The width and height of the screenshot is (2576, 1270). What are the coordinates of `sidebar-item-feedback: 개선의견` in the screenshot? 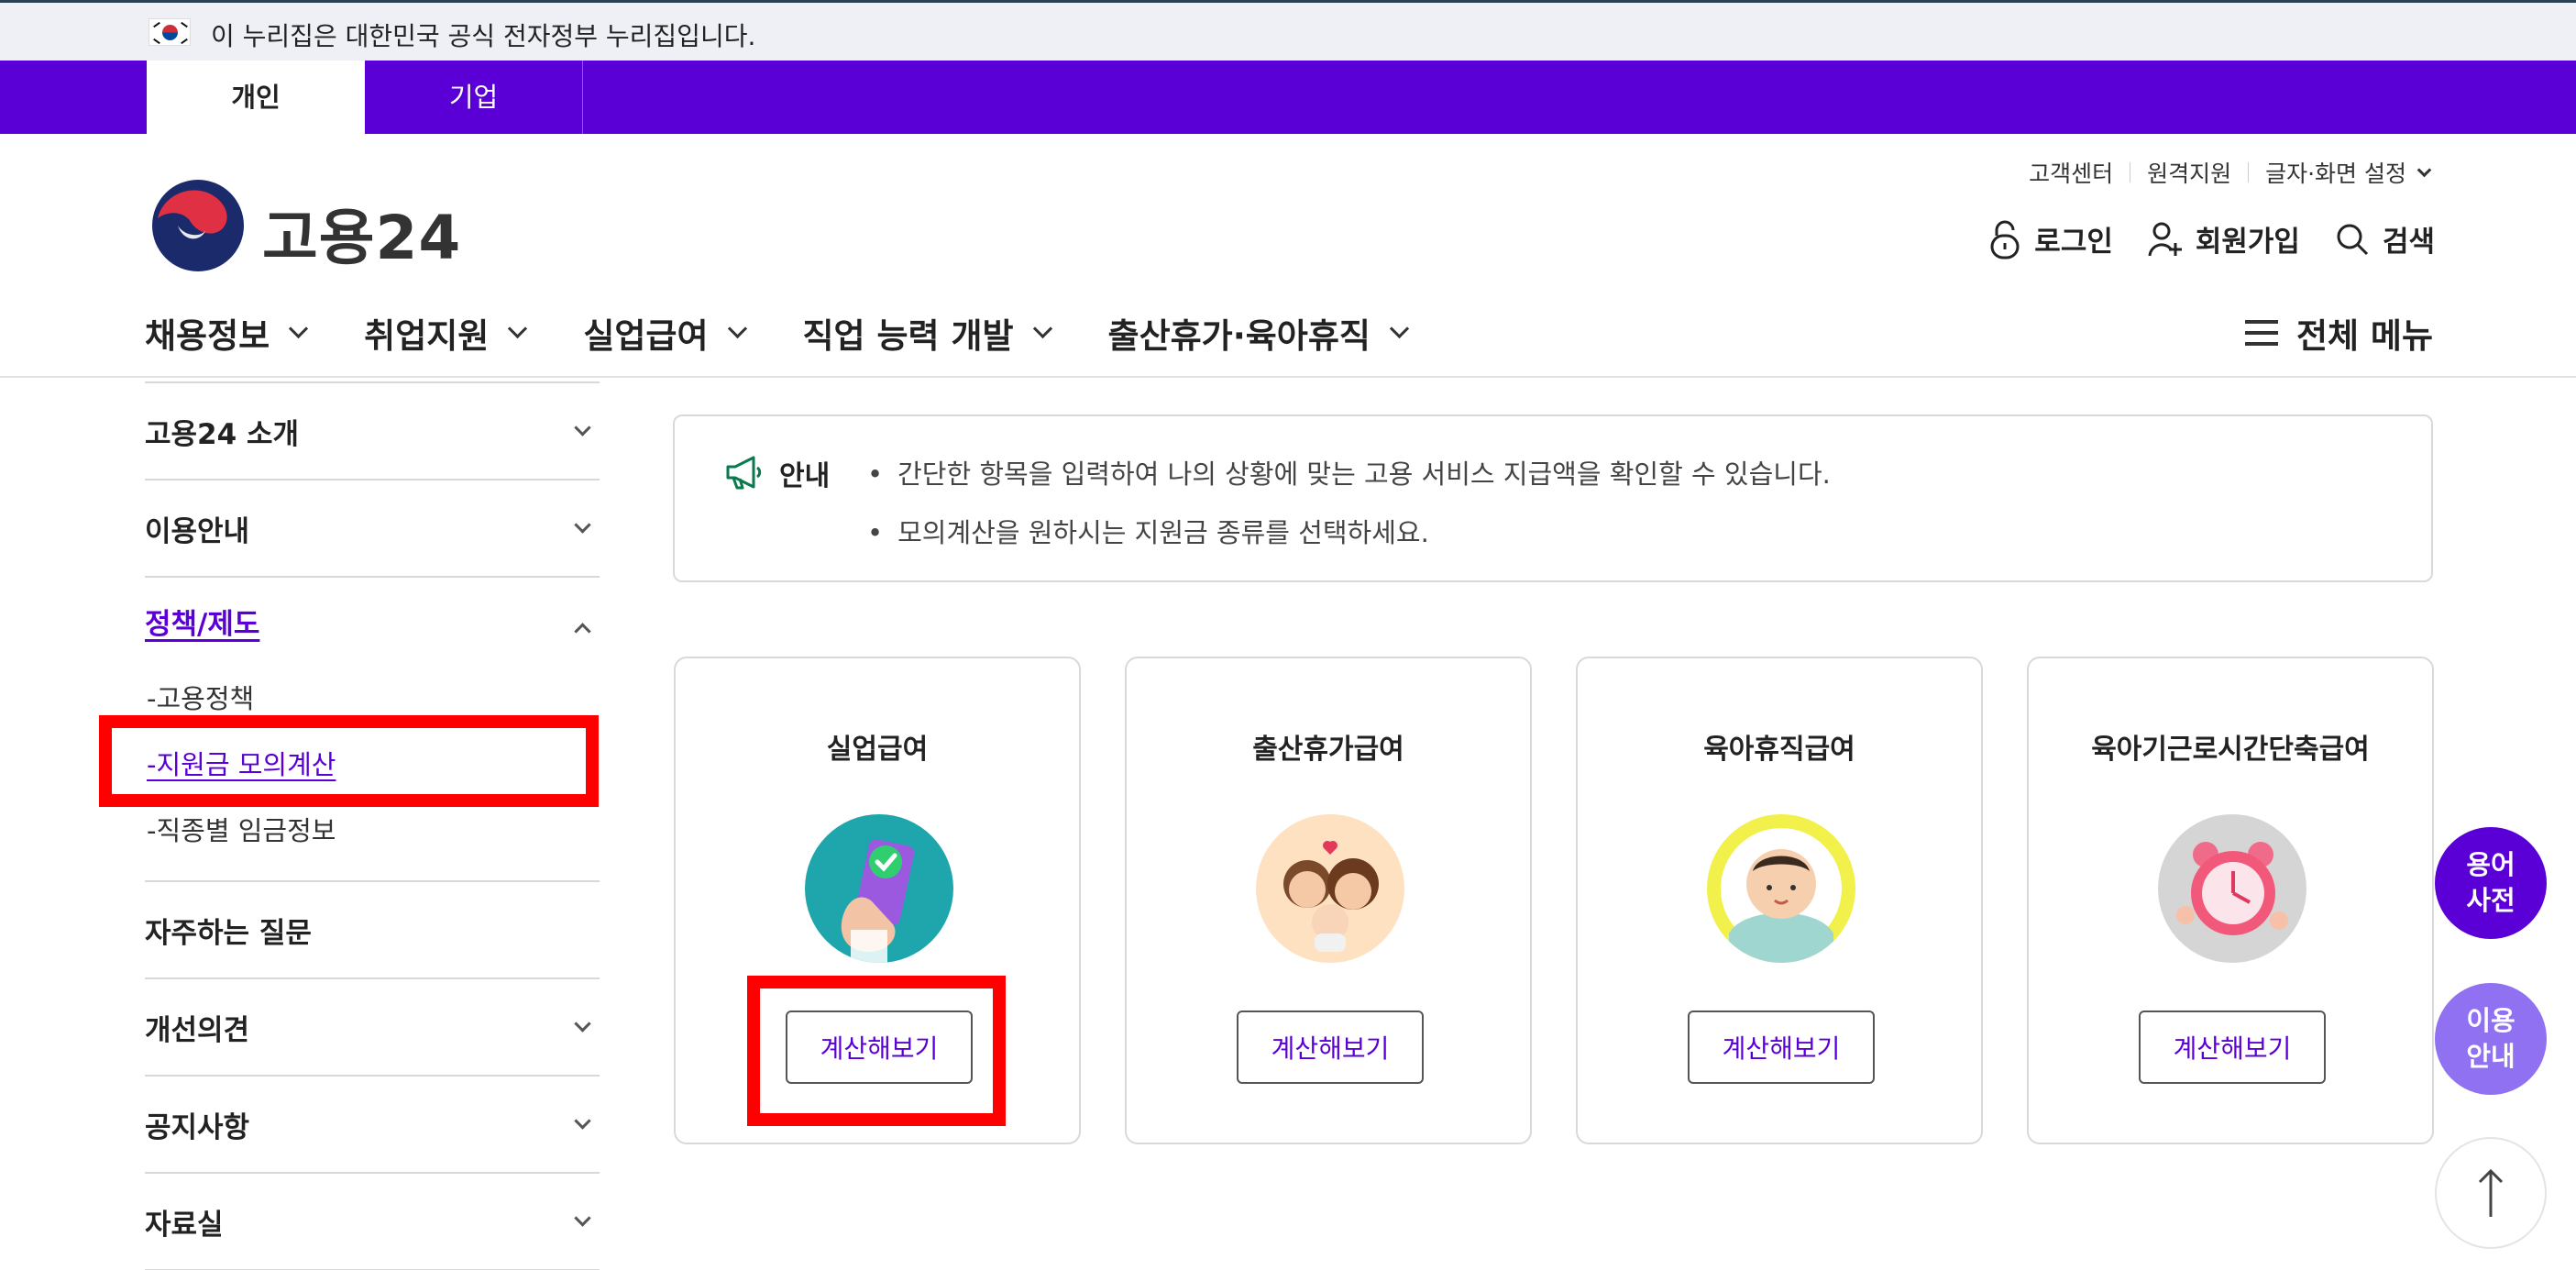 It's located at (373, 1028).